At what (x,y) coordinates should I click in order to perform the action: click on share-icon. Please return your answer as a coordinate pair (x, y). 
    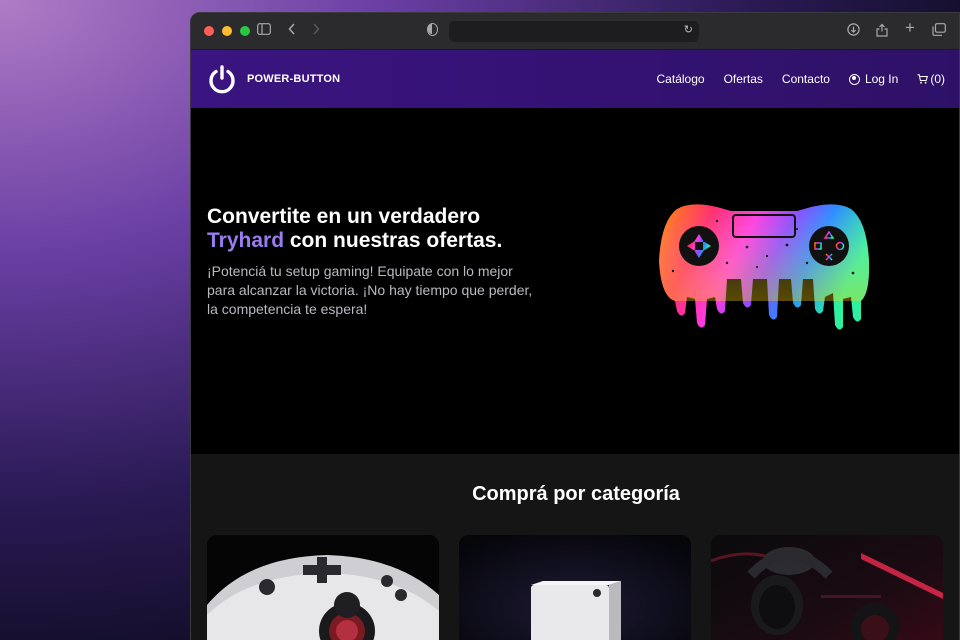
    Looking at the image, I should click on (882, 32).